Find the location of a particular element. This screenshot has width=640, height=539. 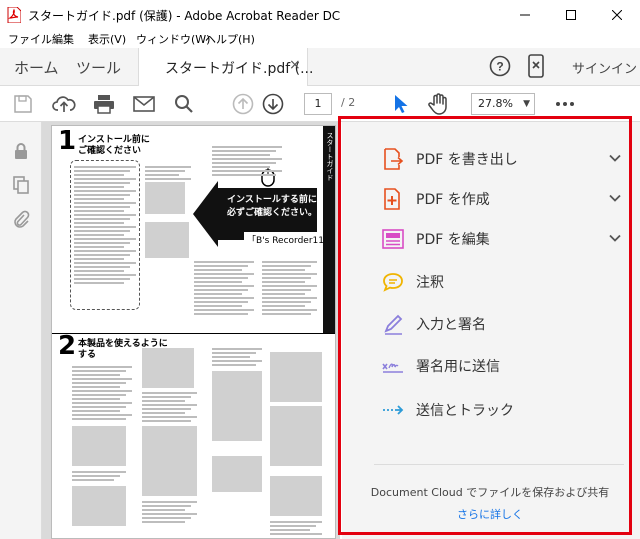

hand-tool-button is located at coordinates (439, 104).